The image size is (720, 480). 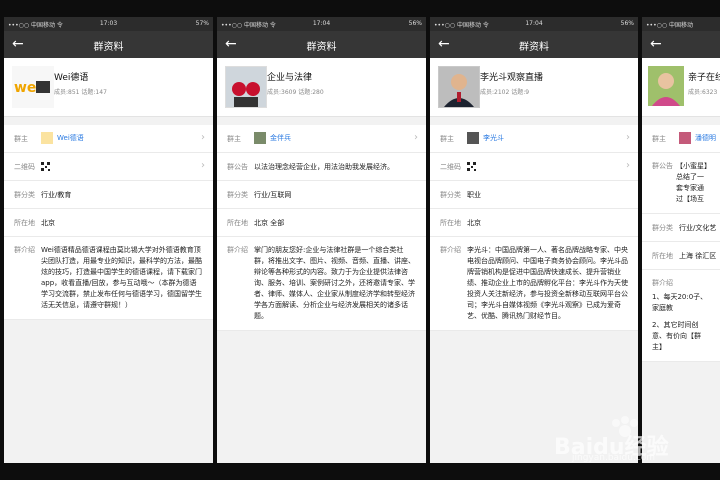 I want to click on group-name: 李光斗观察直播, so click(x=512, y=78).